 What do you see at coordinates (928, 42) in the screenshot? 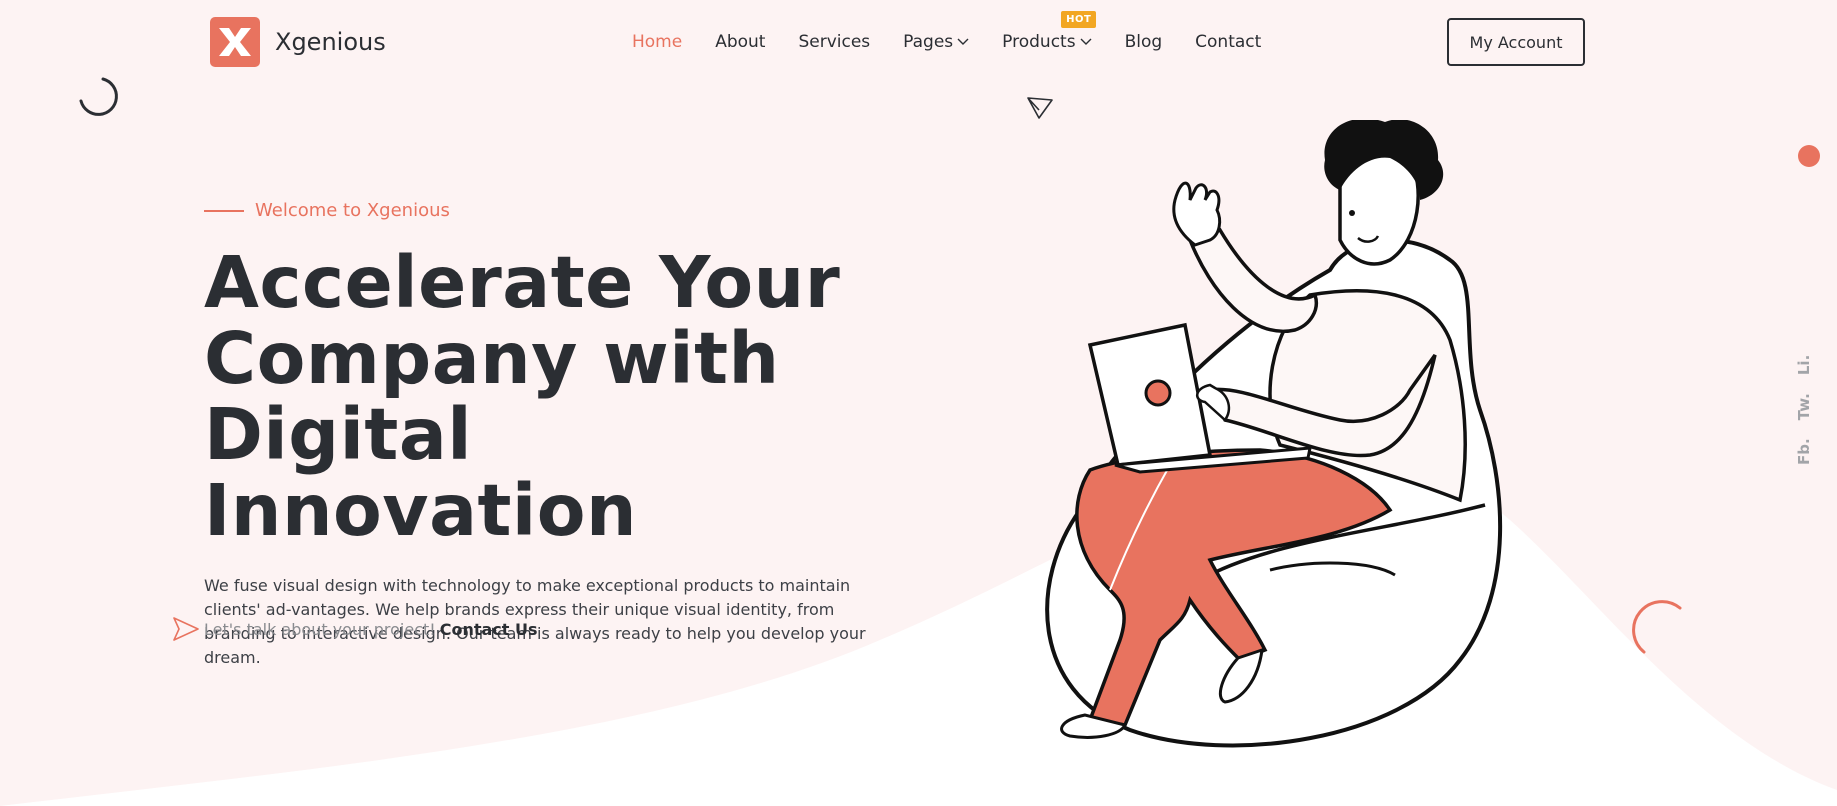
I see `nav-item-pages-label: Pages` at bounding box center [928, 42].